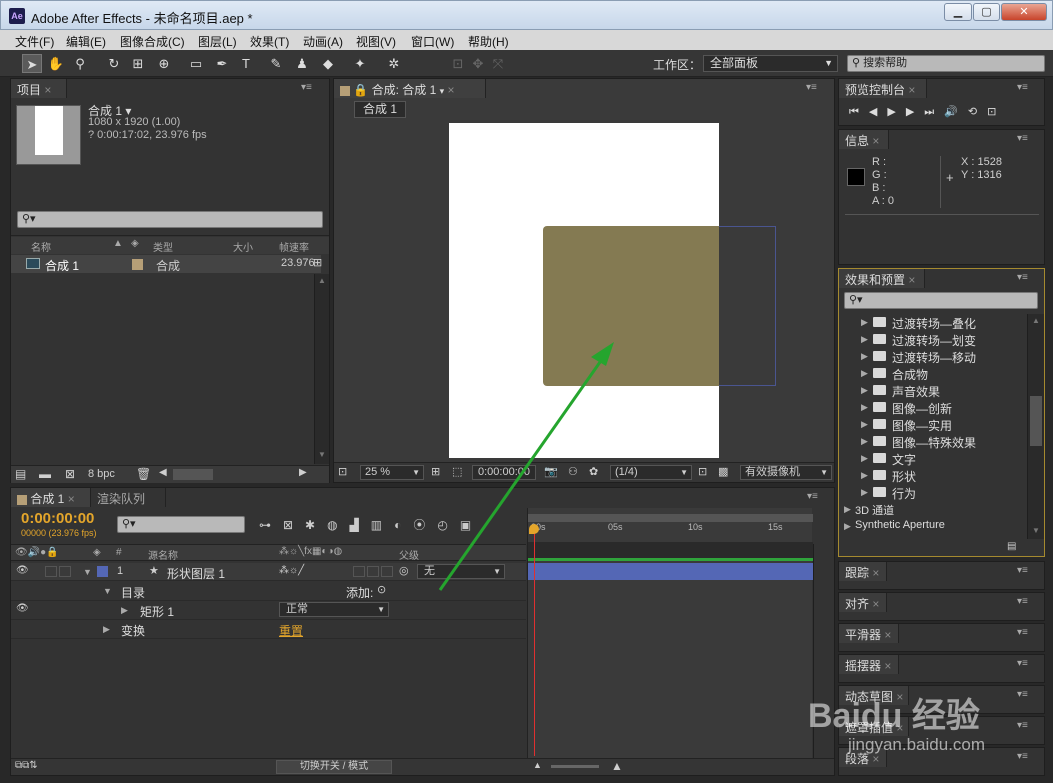 This screenshot has height=783, width=1053. What do you see at coordinates (933, 509) in the screenshot?
I see `effects-item: ▶ 3D 通道` at bounding box center [933, 509].